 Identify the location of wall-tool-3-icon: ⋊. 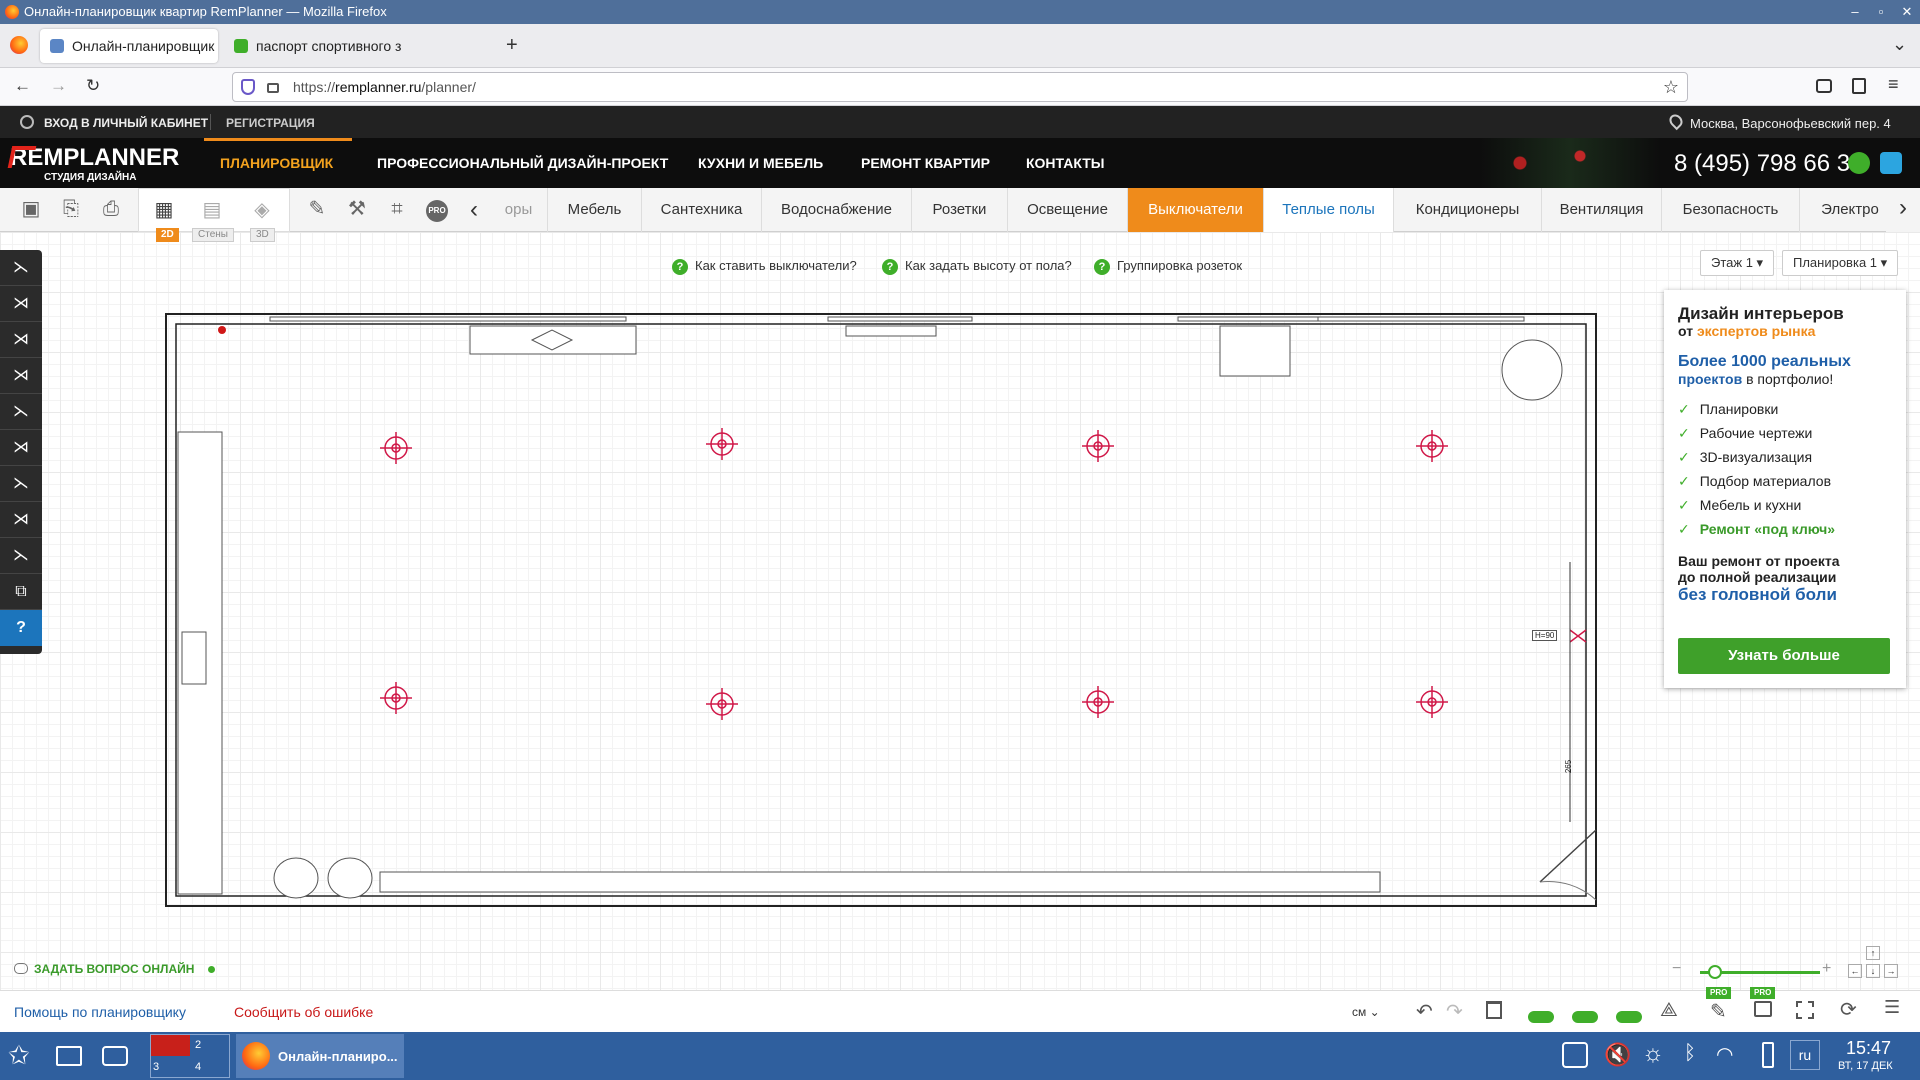
(21, 340).